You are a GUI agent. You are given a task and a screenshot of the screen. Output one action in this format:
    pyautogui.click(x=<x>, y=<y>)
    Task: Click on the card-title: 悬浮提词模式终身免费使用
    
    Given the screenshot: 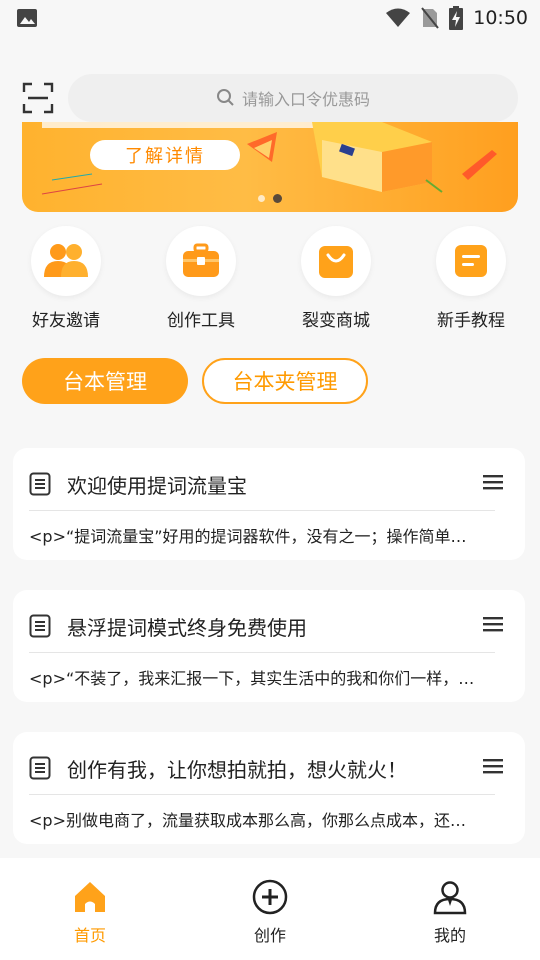 What is the action you would take?
    pyautogui.click(x=187, y=628)
    